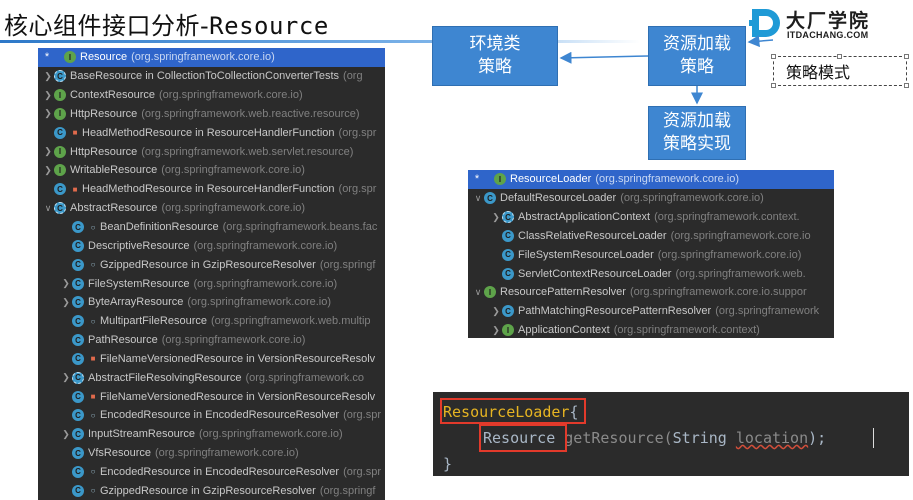  What do you see at coordinates (477, 179) in the screenshot?
I see `focus-star-icon: *` at bounding box center [477, 179].